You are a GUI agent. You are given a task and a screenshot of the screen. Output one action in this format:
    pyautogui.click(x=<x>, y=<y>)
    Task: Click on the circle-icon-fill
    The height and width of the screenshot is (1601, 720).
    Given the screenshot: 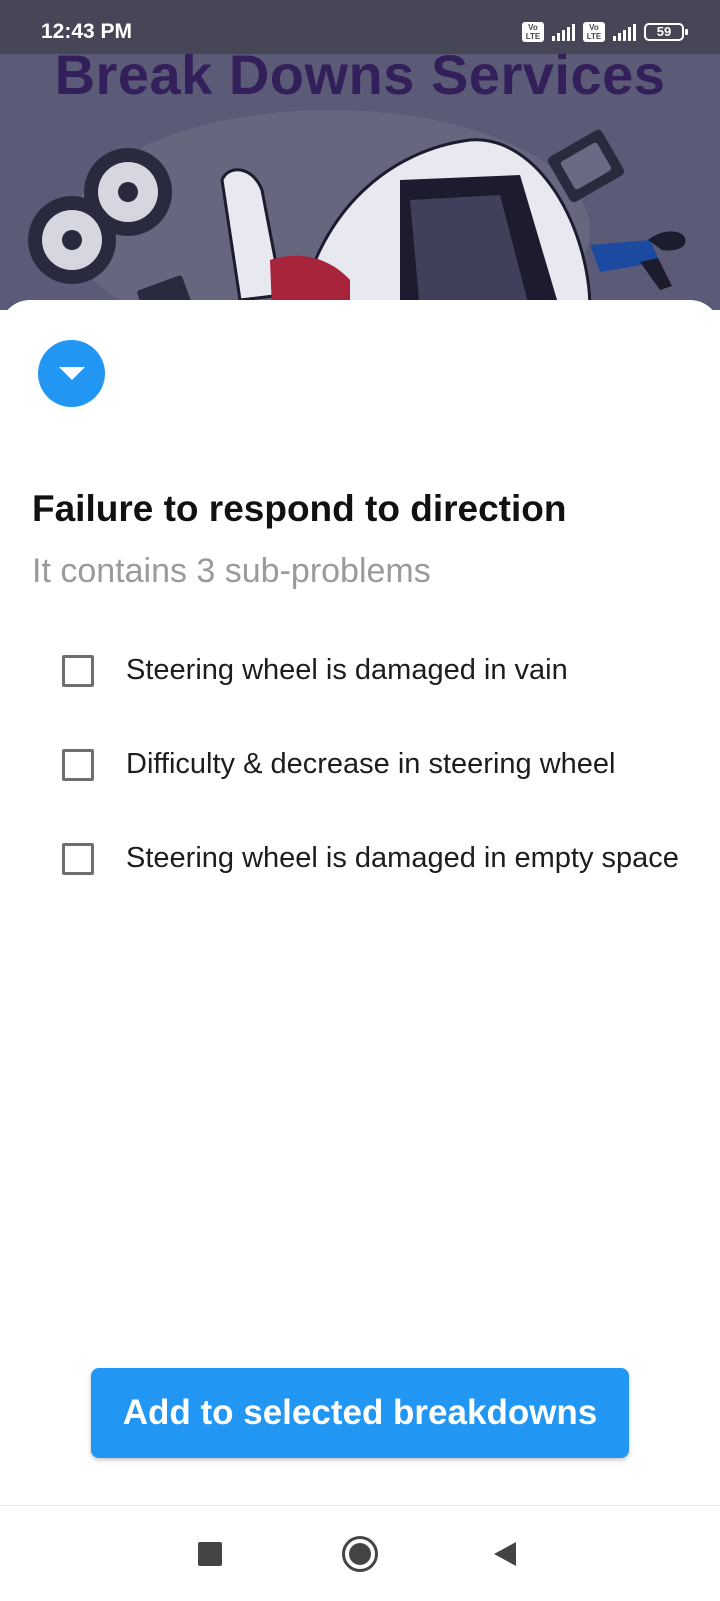 What is the action you would take?
    pyautogui.click(x=360, y=1554)
    